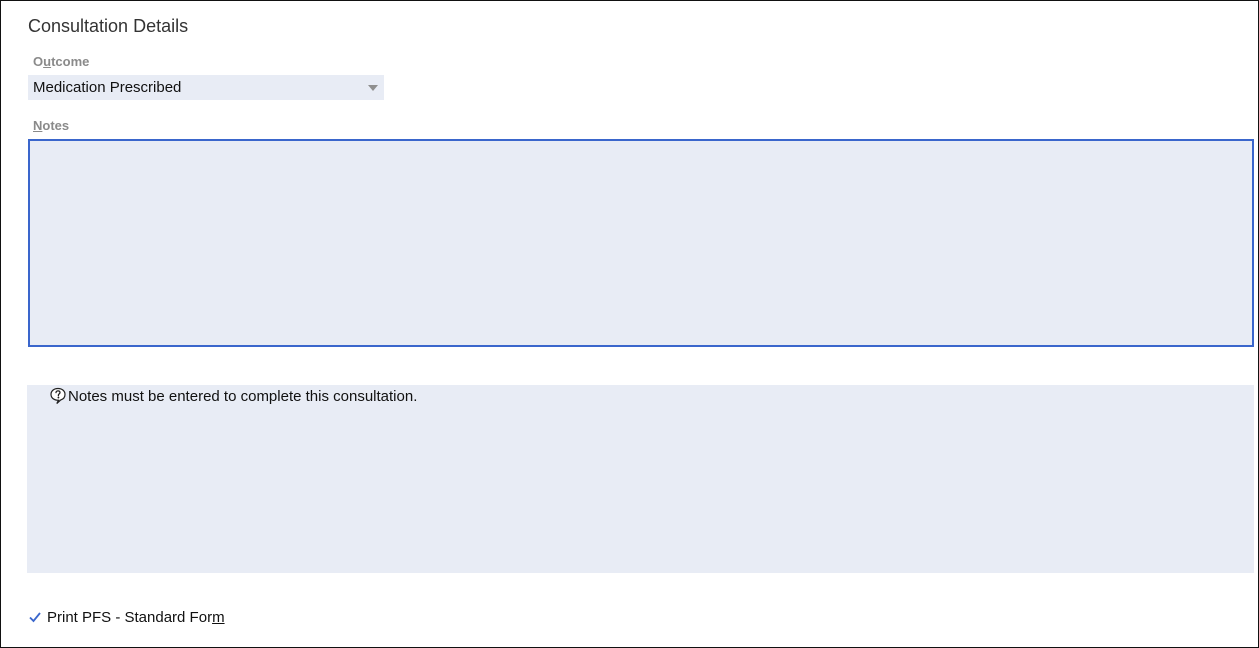 This screenshot has width=1259, height=648. What do you see at coordinates (373, 88) in the screenshot?
I see `chevron-down-icon` at bounding box center [373, 88].